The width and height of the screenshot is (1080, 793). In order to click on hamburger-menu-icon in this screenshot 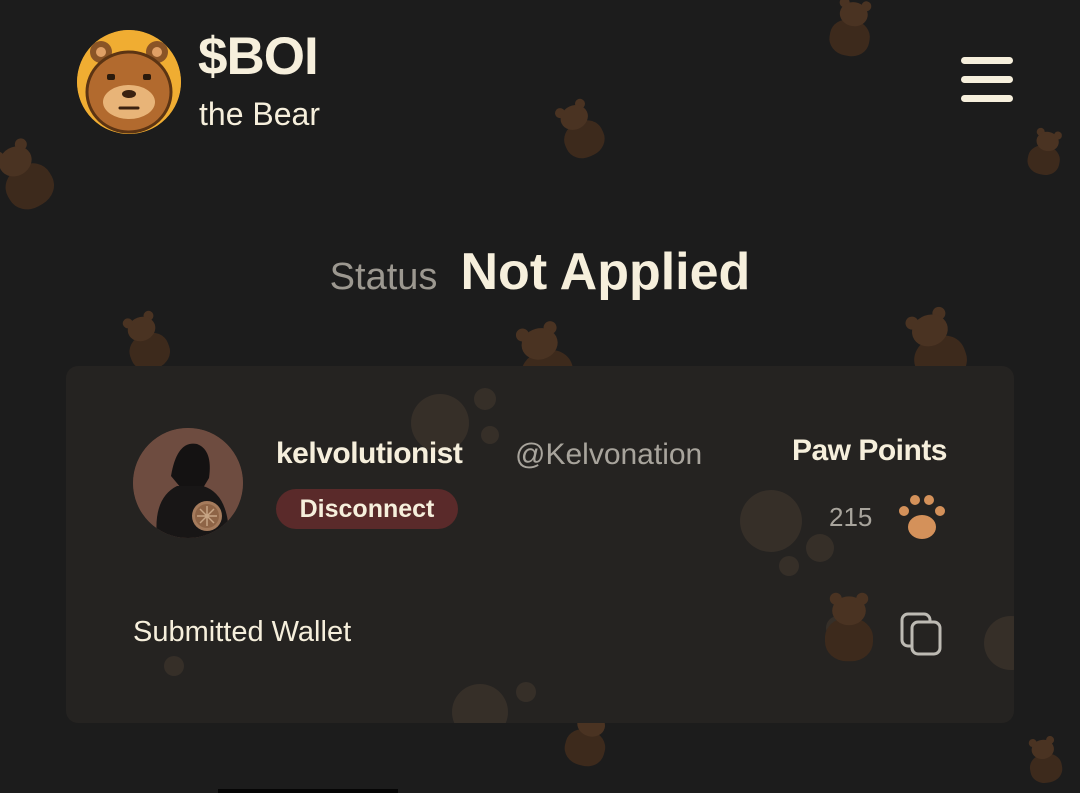, I will do `click(988, 81)`.